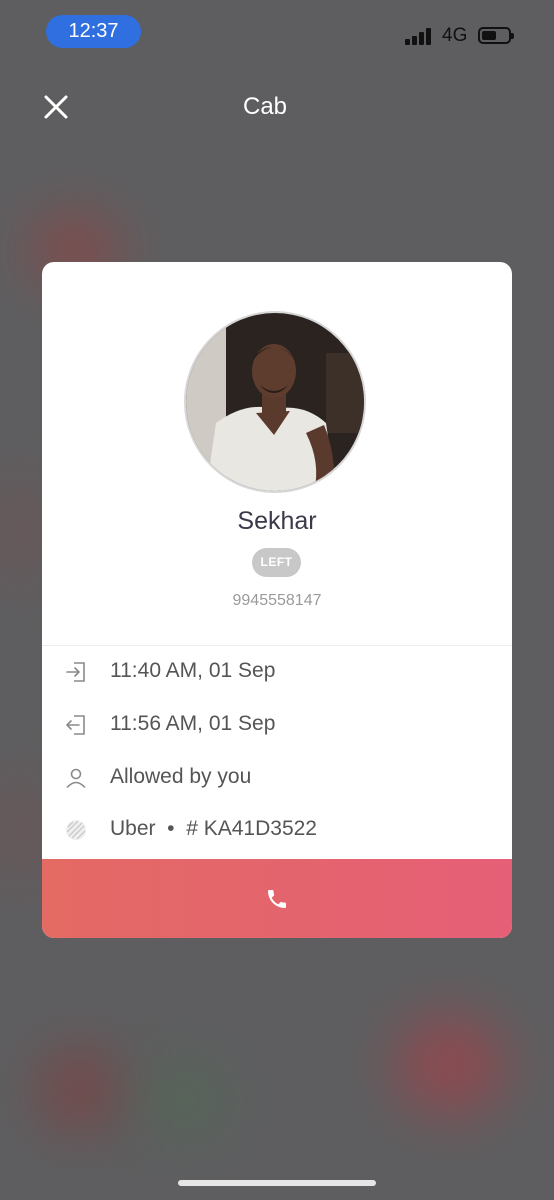  What do you see at coordinates (265, 106) in the screenshot?
I see `page-title: Cab` at bounding box center [265, 106].